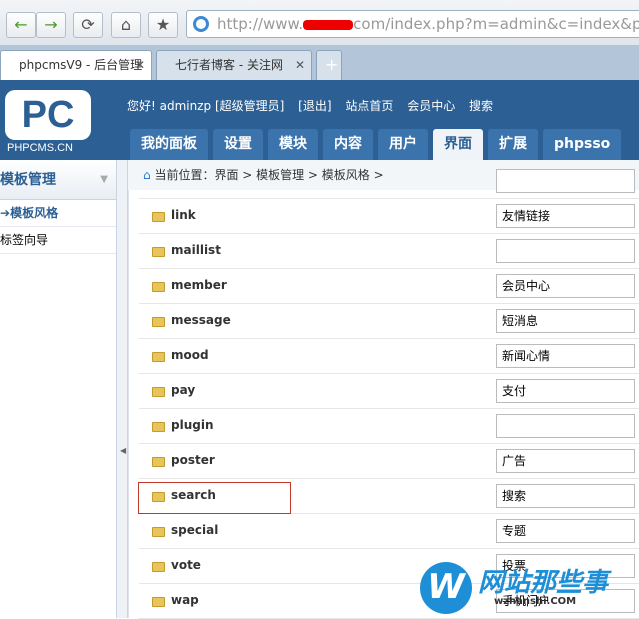 This screenshot has width=639, height=619. What do you see at coordinates (206, 106) in the screenshot?
I see `user-greeting: 您好! adminzp [超级管理员]` at bounding box center [206, 106].